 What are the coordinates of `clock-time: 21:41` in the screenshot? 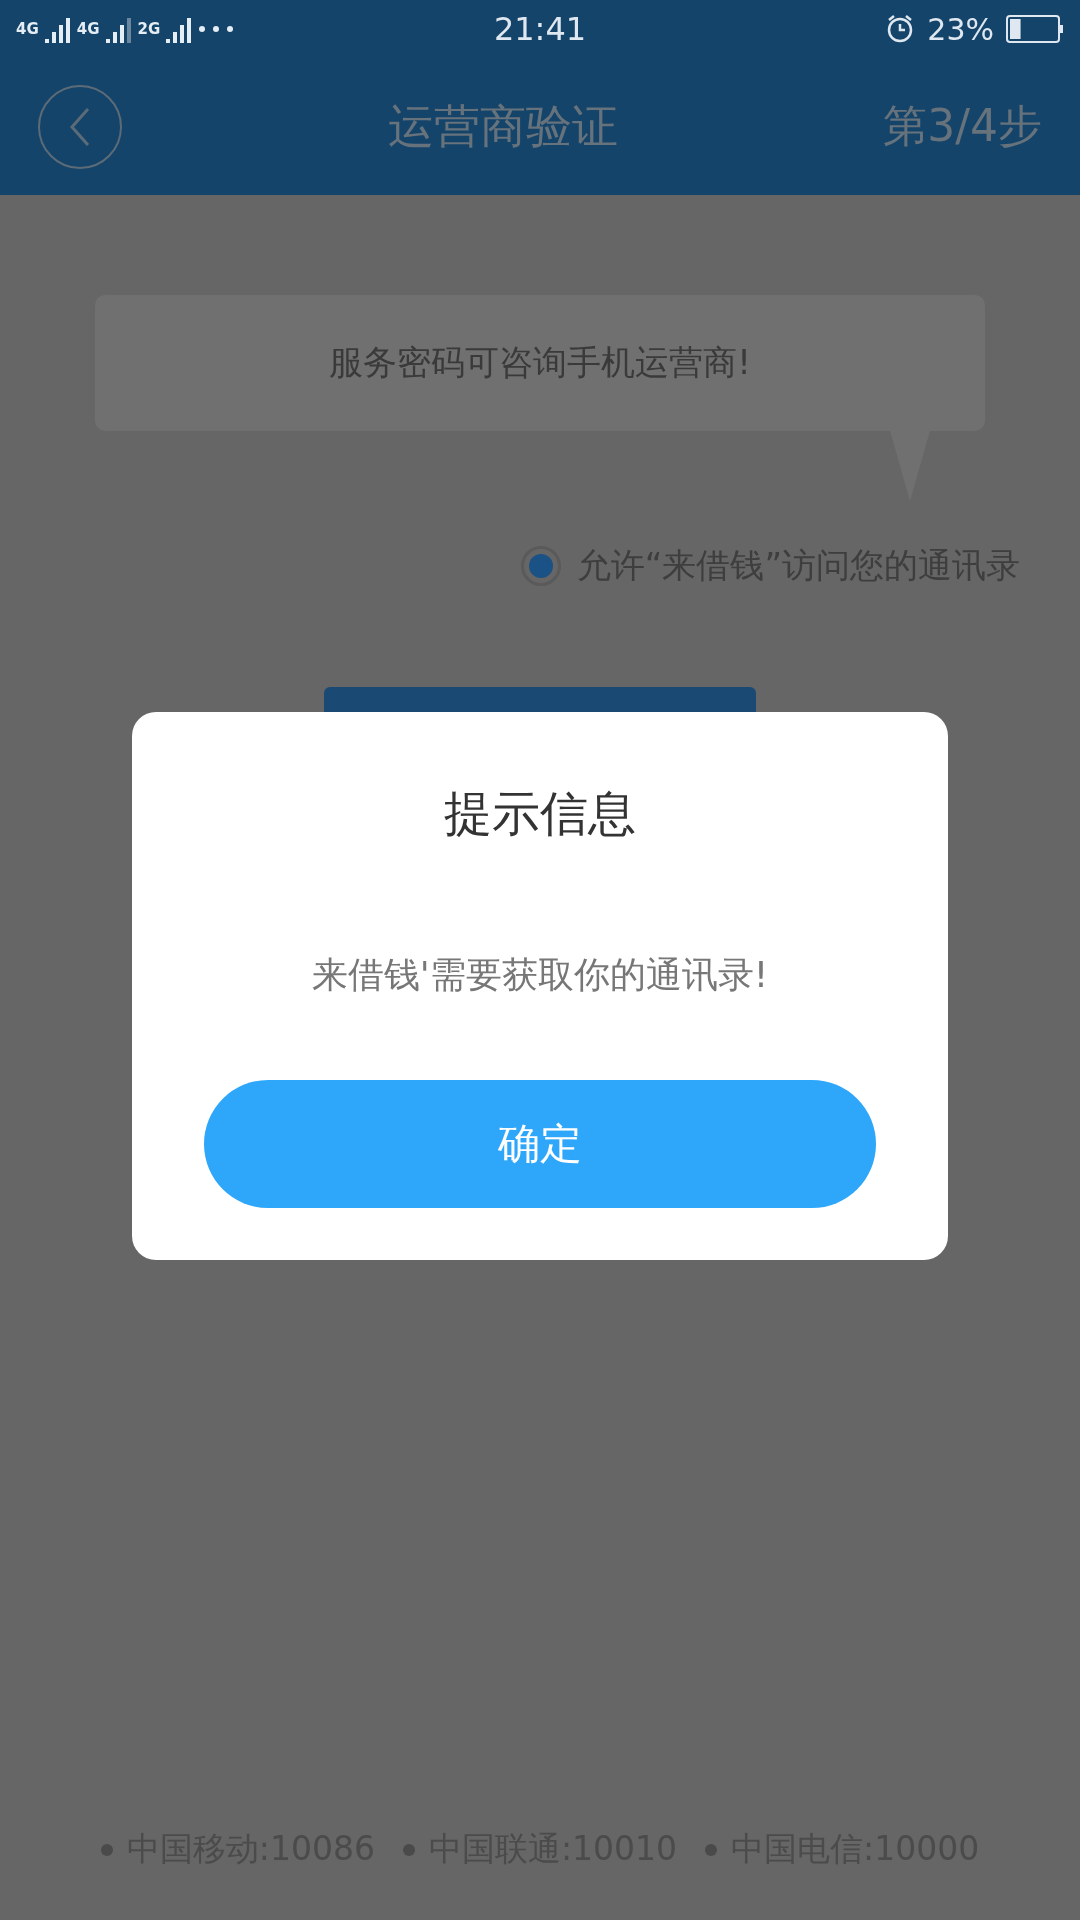 It's located at (540, 29).